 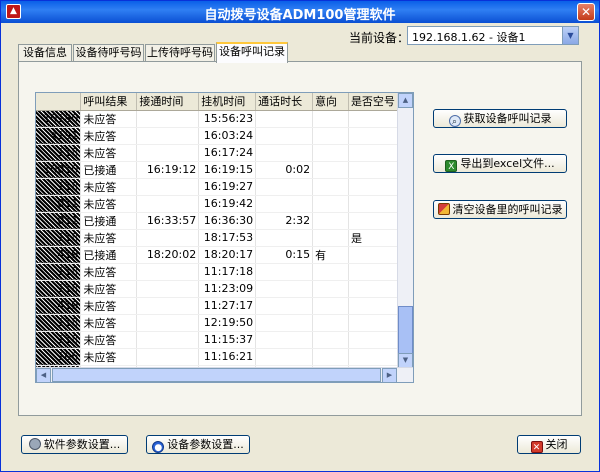 What do you see at coordinates (216, 375) in the screenshot?
I see `horizontal-scrollbar-thumb` at bounding box center [216, 375].